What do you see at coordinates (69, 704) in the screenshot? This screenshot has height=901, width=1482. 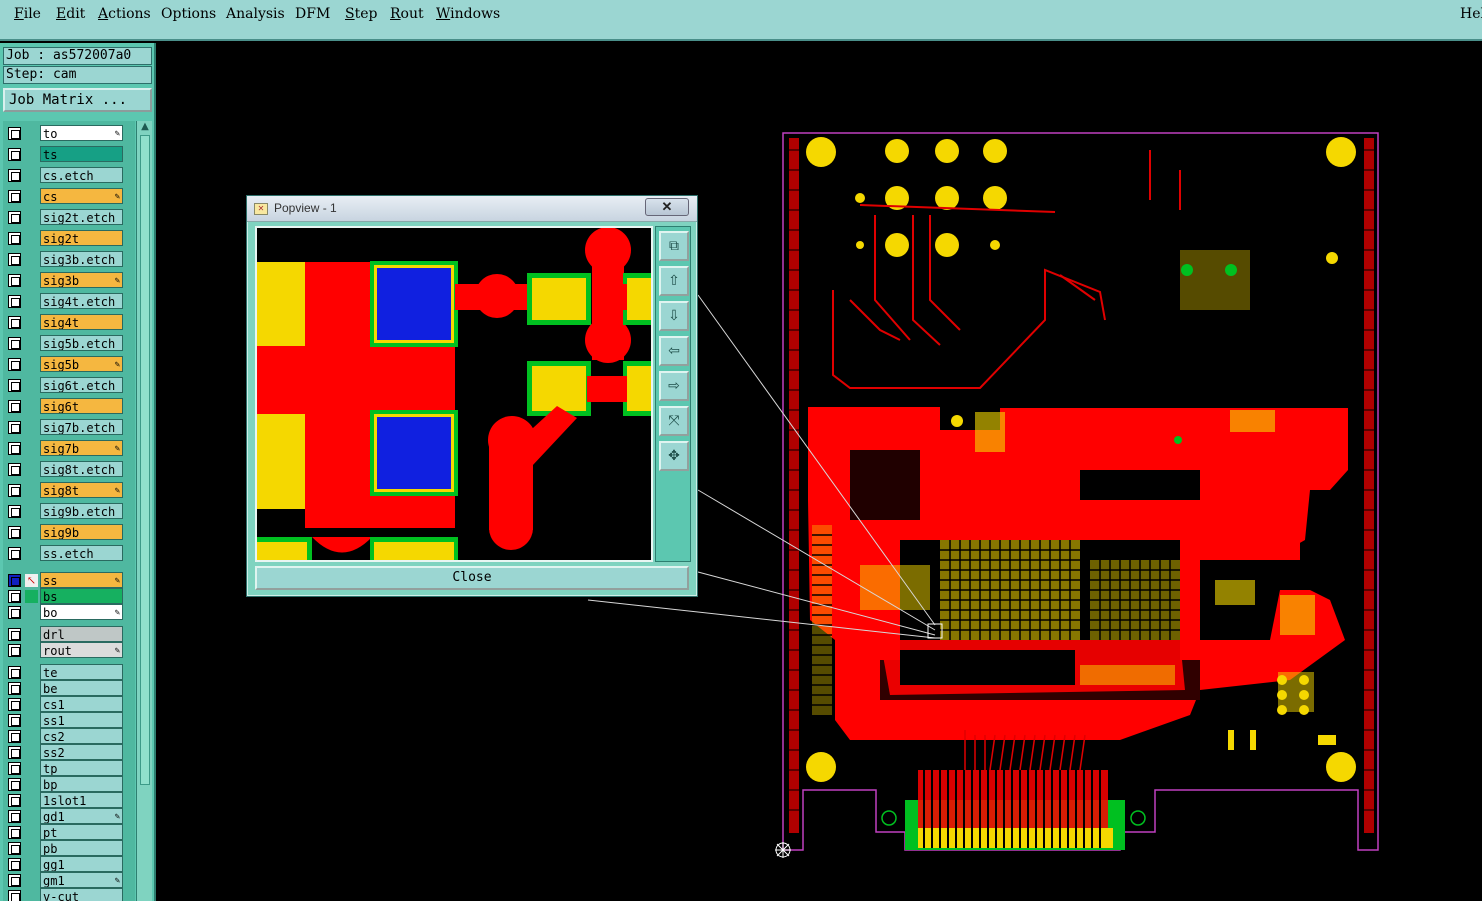 I see `layer-row-cs1: cs1` at bounding box center [69, 704].